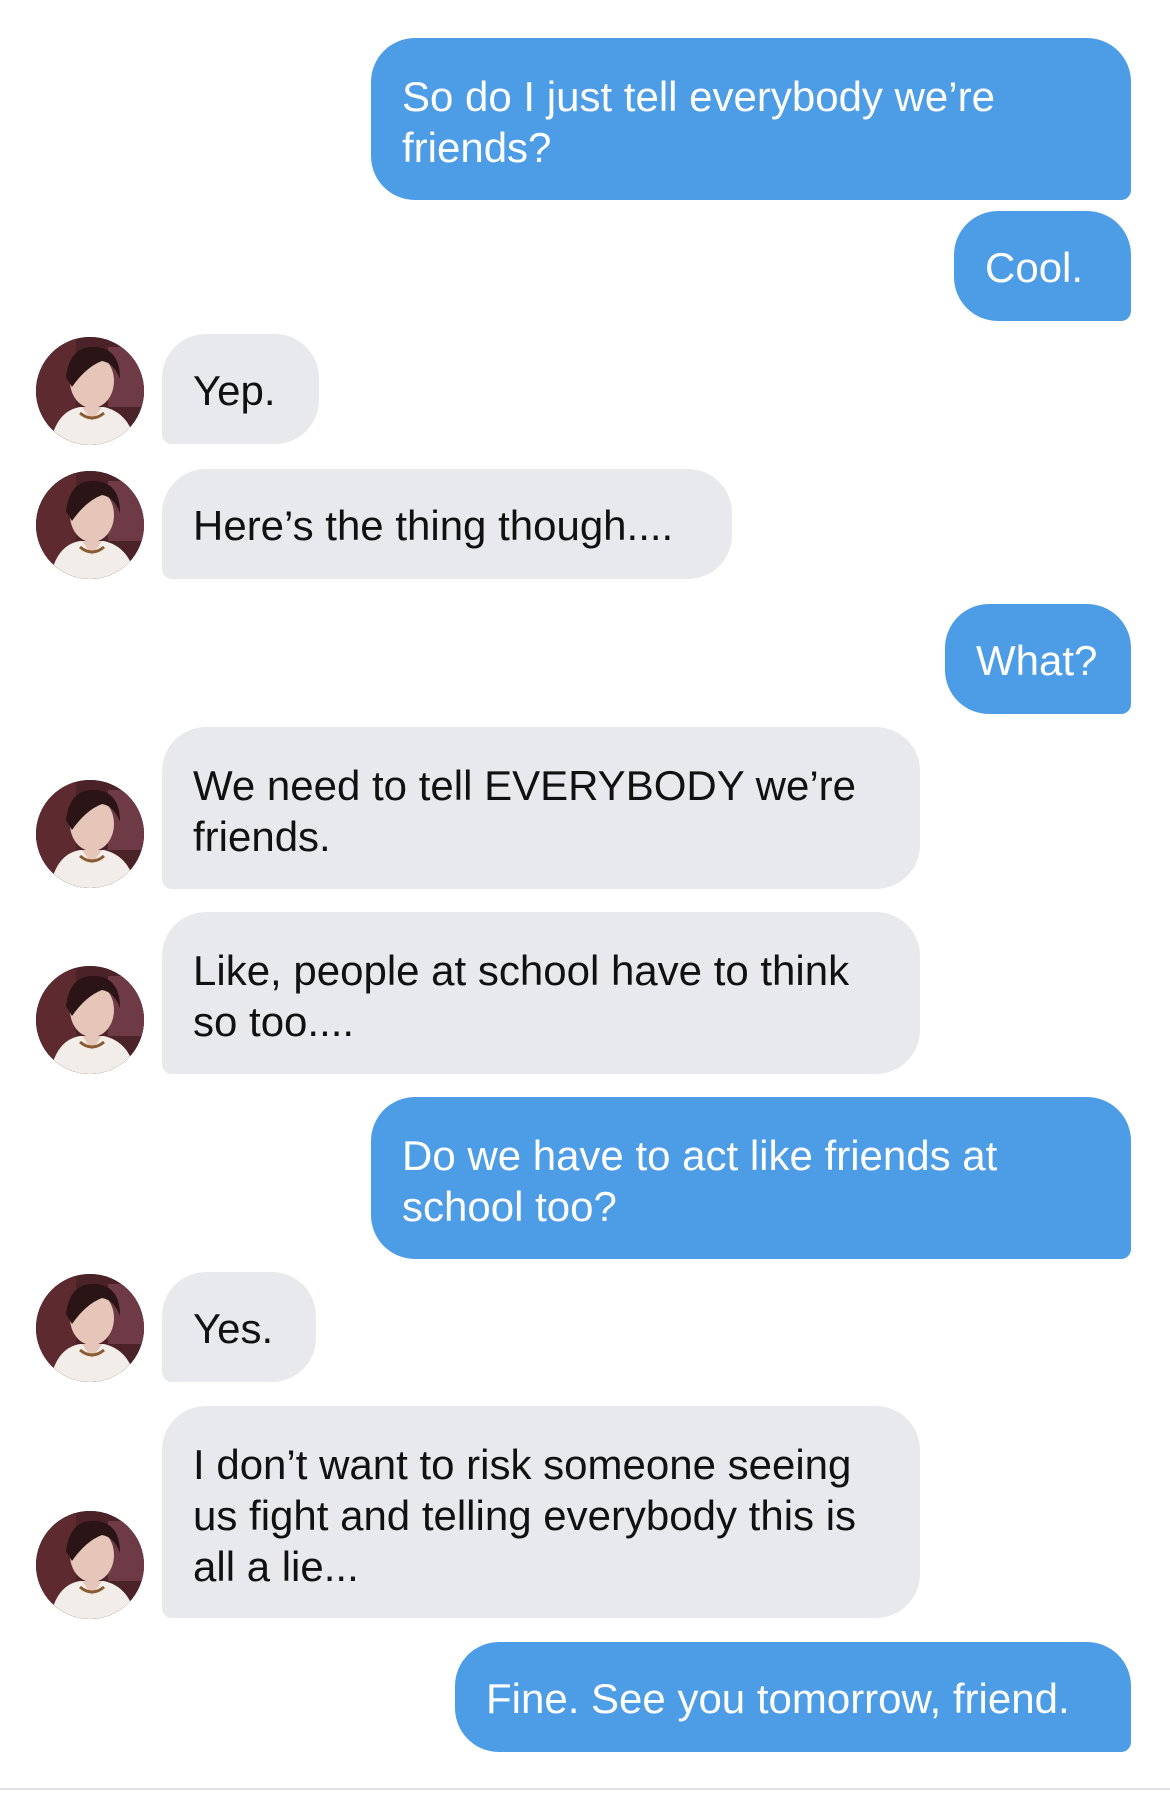 The width and height of the screenshot is (1170, 1796). I want to click on outgoing-message-bubble: Cool., so click(1042, 266).